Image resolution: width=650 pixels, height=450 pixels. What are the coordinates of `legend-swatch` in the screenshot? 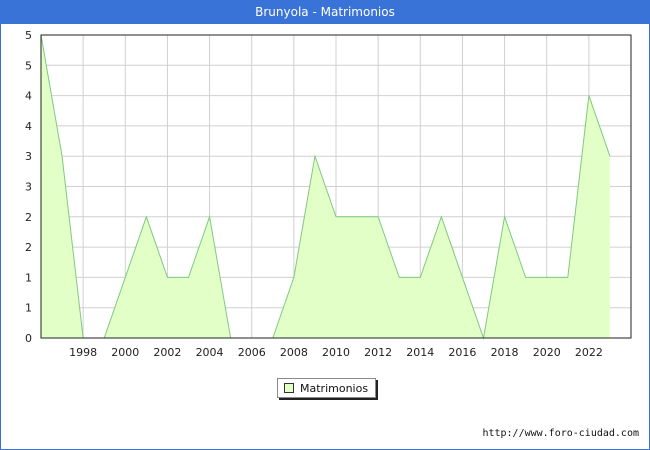 It's located at (289, 388).